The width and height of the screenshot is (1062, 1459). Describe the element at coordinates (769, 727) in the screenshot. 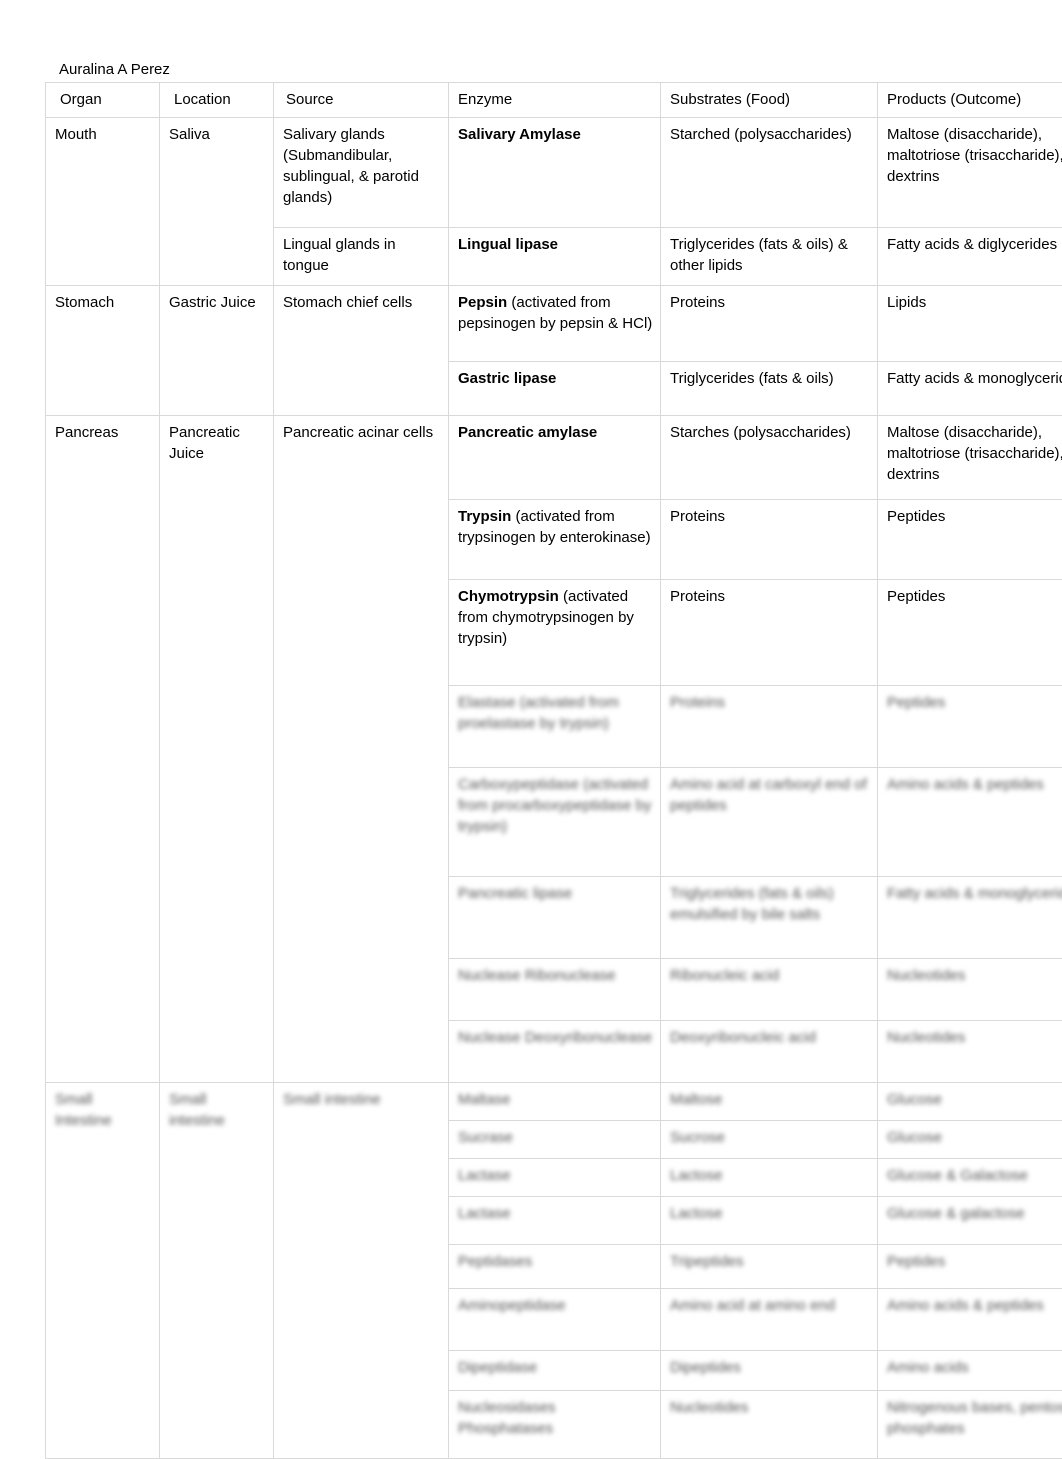

I see `cell-substrate-elastase: Proteins` at that location.